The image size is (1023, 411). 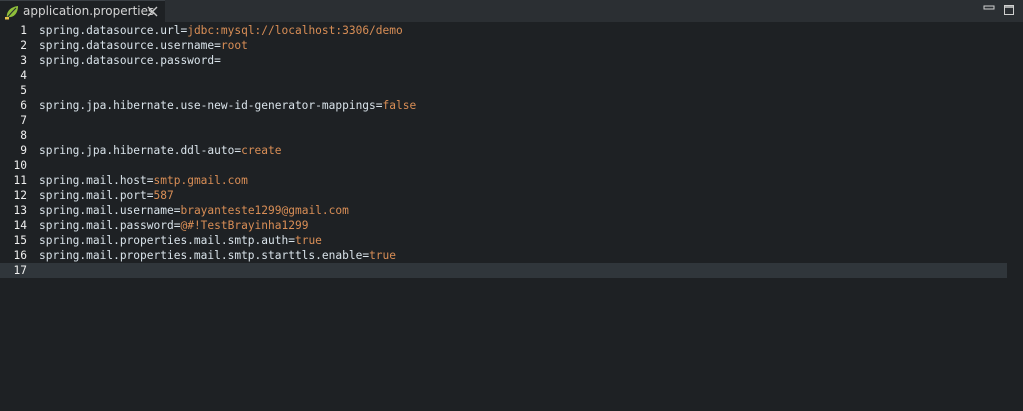 What do you see at coordinates (511, 11) in the screenshot?
I see `editor-tab-bar: application.properties` at bounding box center [511, 11].